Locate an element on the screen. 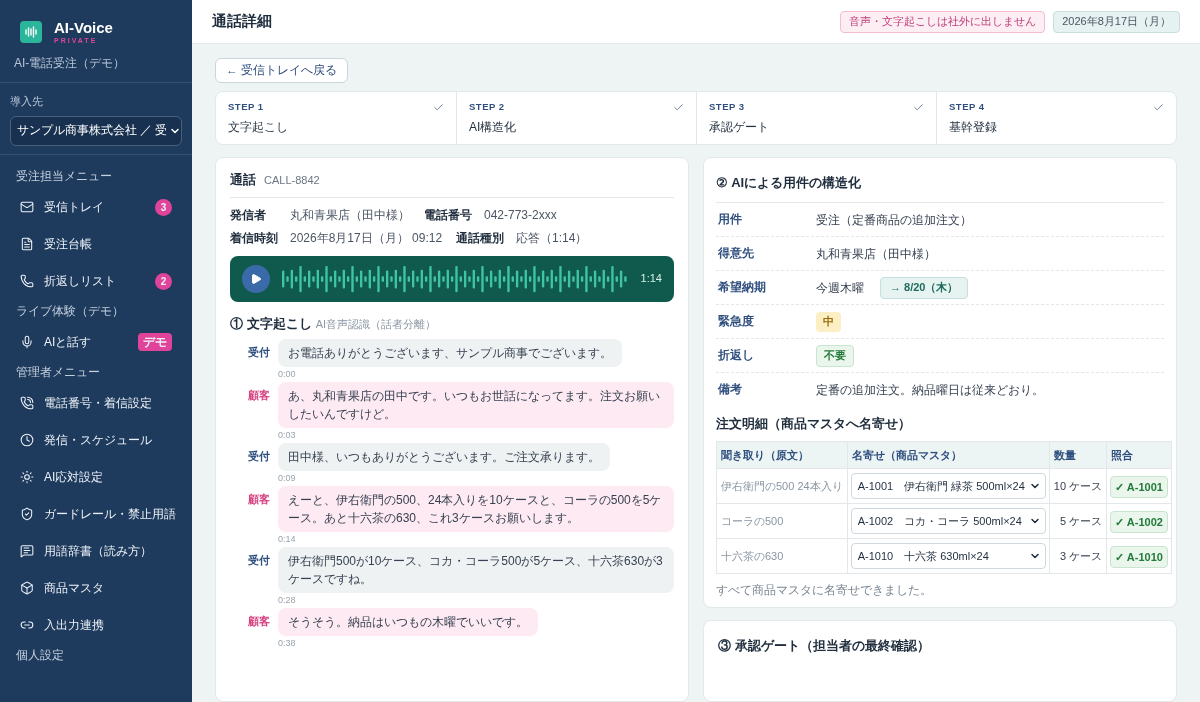 This screenshot has height=702, width=1200. field-label: 緊急度 is located at coordinates (736, 321).